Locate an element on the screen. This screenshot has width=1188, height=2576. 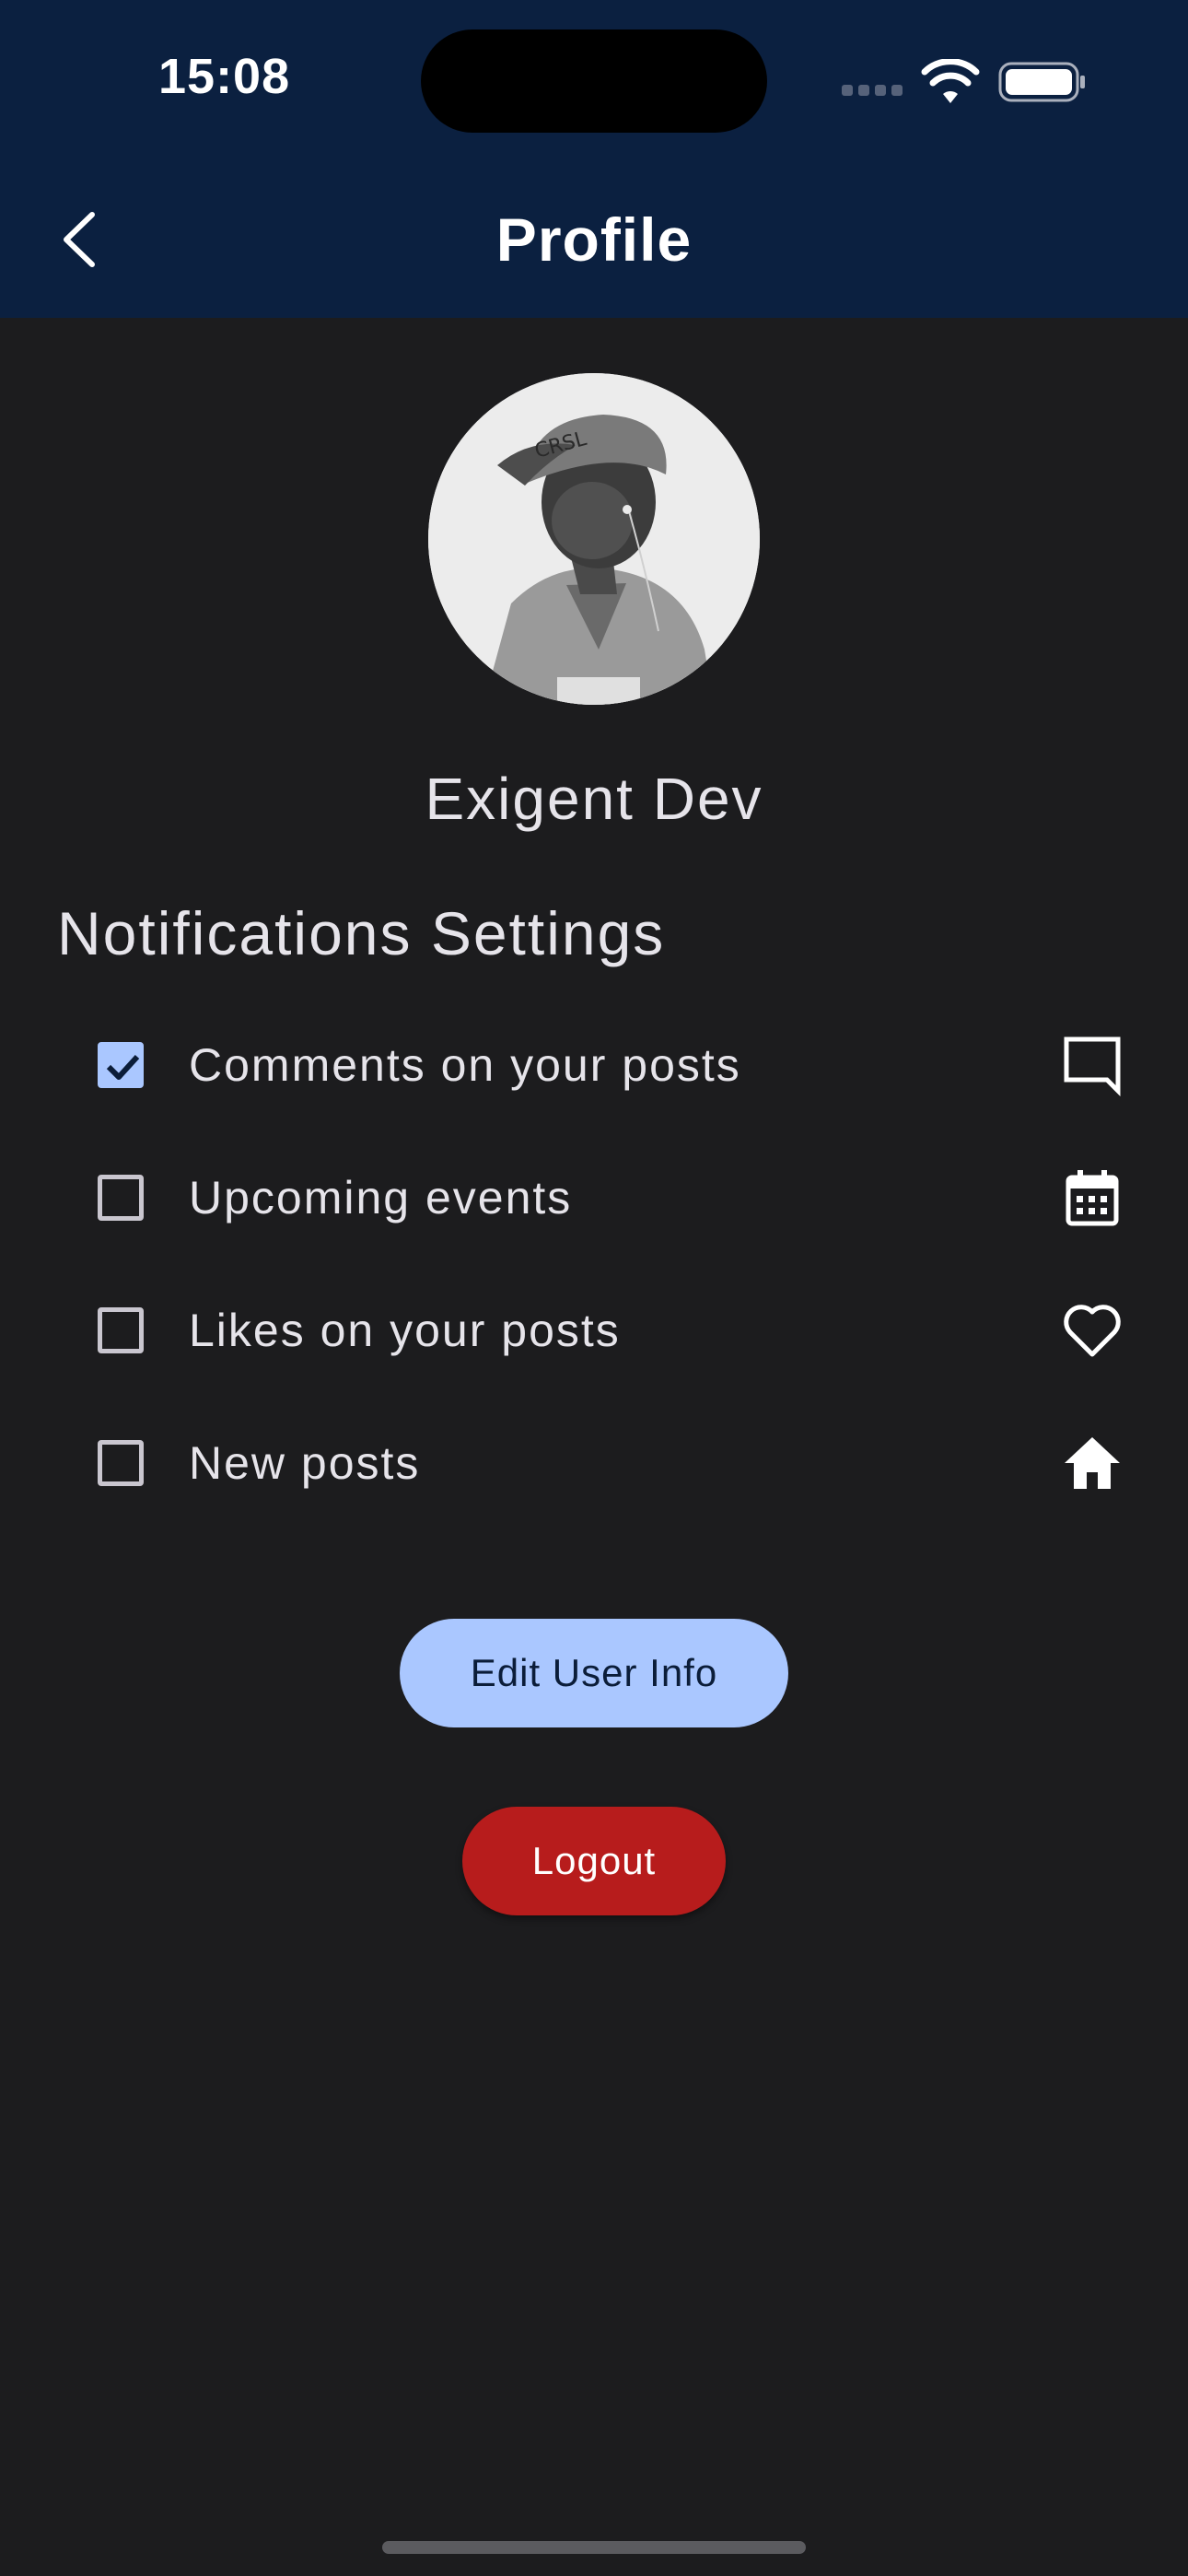
heart-icon is located at coordinates (1092, 1331).